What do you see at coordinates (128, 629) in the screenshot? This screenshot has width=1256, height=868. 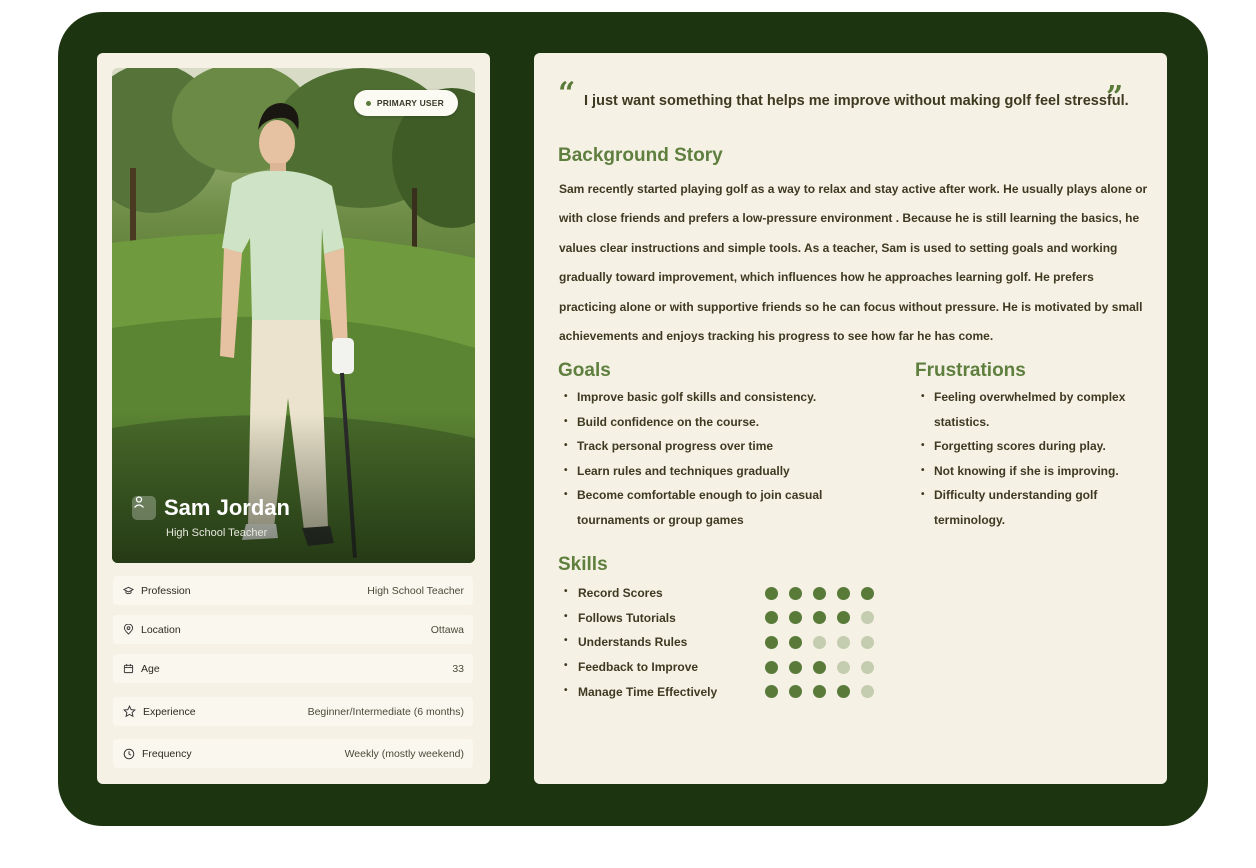 I see `location-pin-icon` at bounding box center [128, 629].